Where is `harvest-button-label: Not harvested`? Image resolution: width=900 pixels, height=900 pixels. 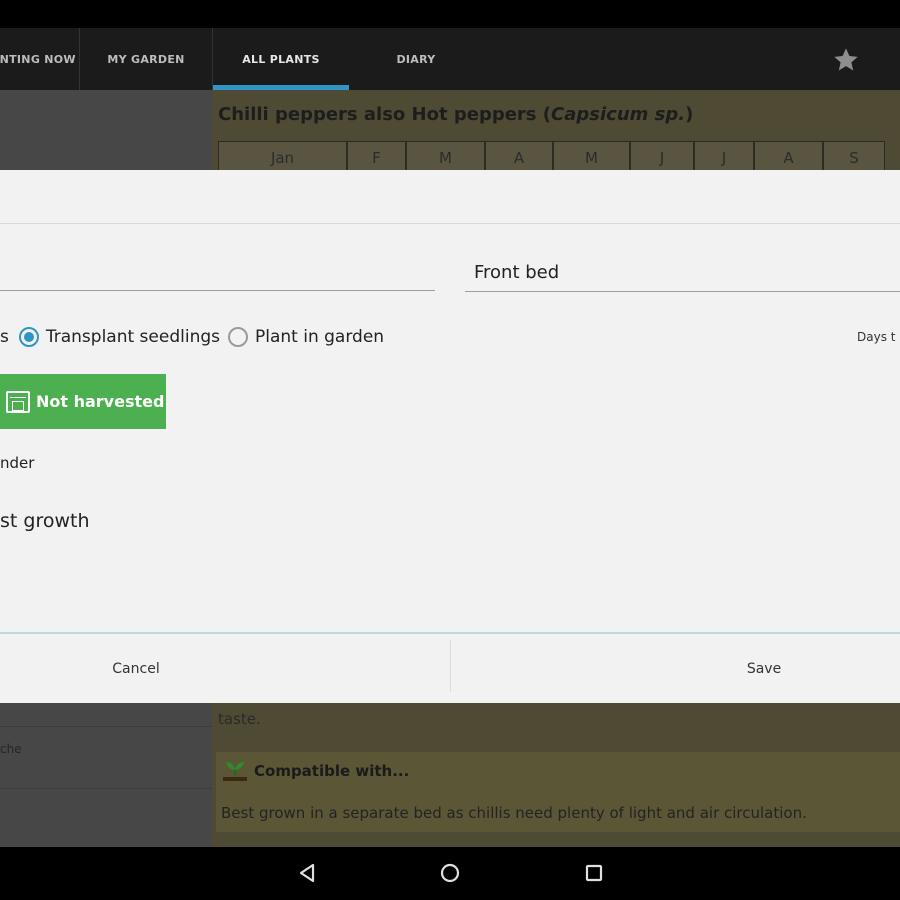 harvest-button-label: Not harvested is located at coordinates (100, 401).